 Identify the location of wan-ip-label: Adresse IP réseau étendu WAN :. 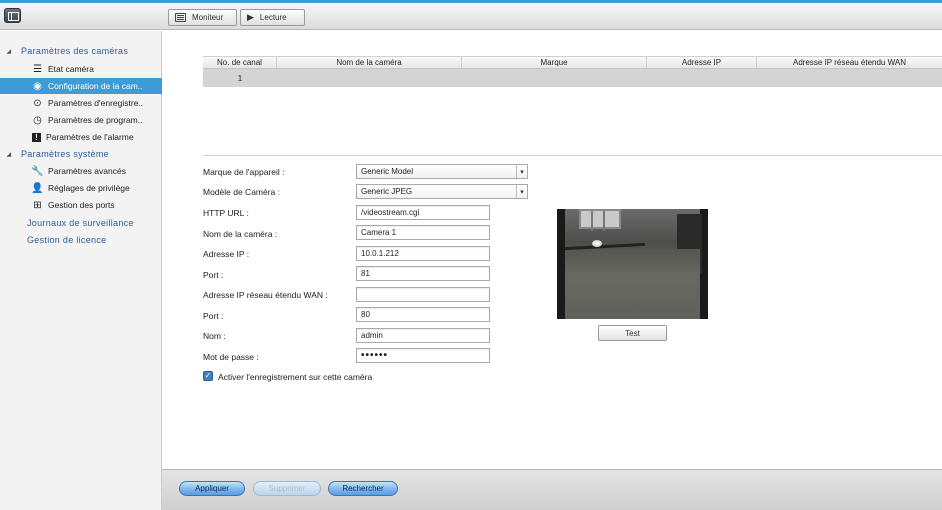
(265, 295).